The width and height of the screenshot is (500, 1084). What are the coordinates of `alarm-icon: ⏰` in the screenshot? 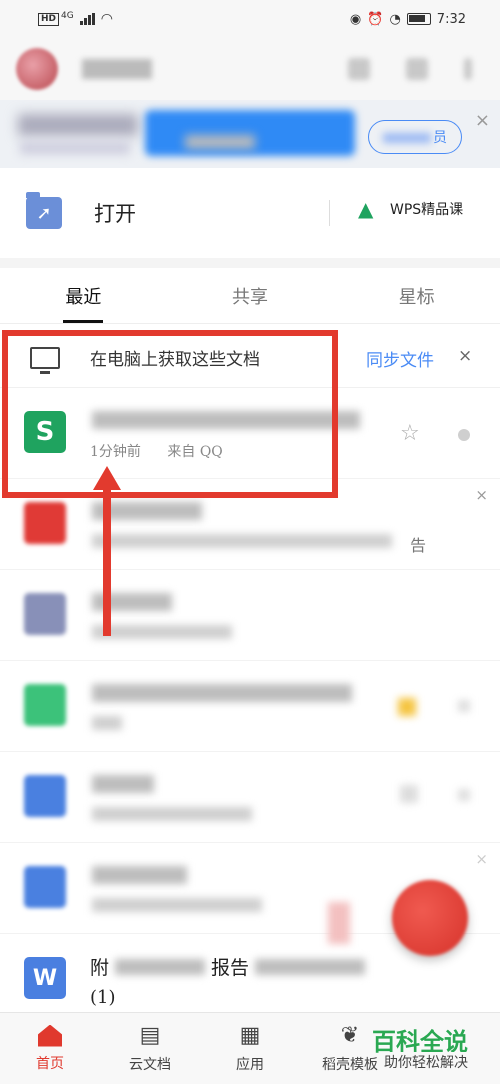 It's located at (375, 19).